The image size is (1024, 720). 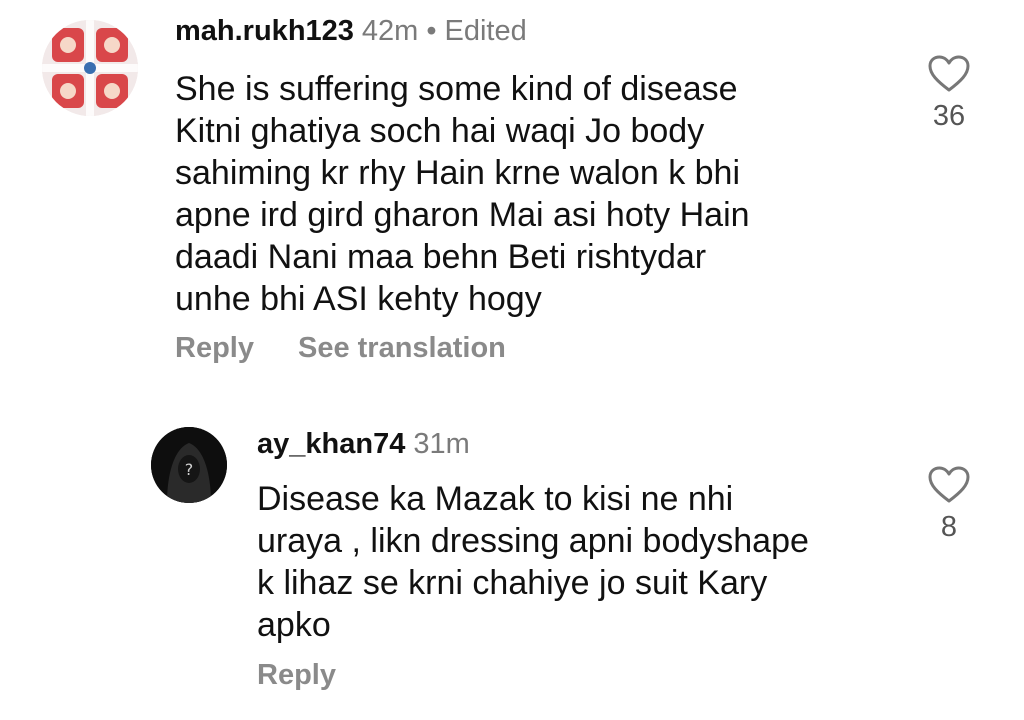 I want to click on username: mah.rukh123, so click(x=264, y=31).